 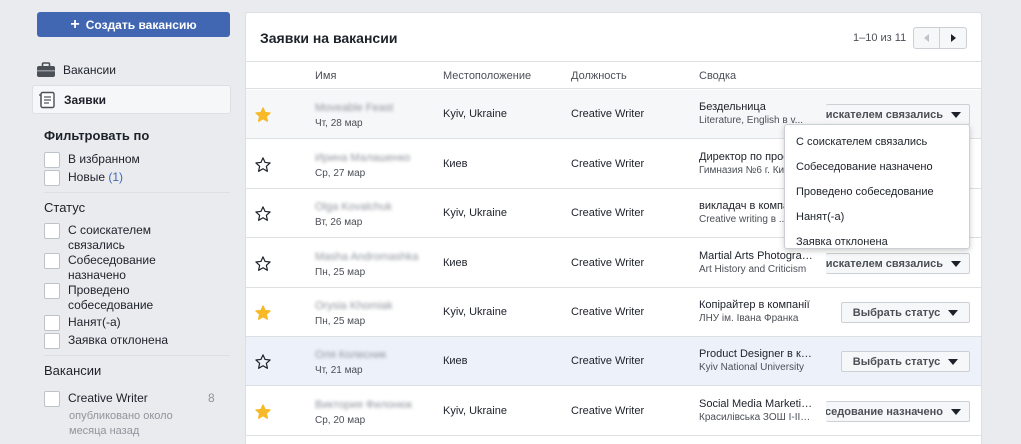 What do you see at coordinates (732, 107) in the screenshot?
I see `summary-title: Бездельница` at bounding box center [732, 107].